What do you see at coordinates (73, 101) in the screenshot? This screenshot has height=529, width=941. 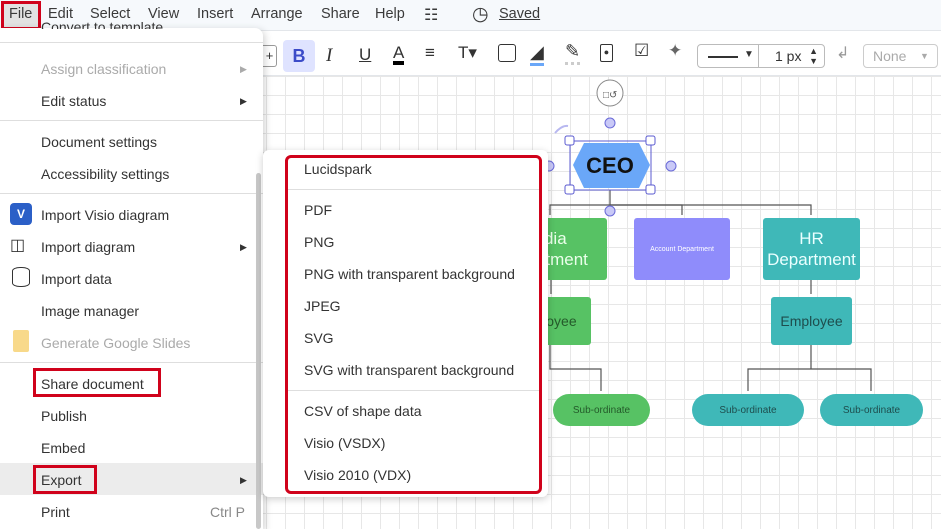 I see `menu-item-edit-status: Edit status` at bounding box center [73, 101].